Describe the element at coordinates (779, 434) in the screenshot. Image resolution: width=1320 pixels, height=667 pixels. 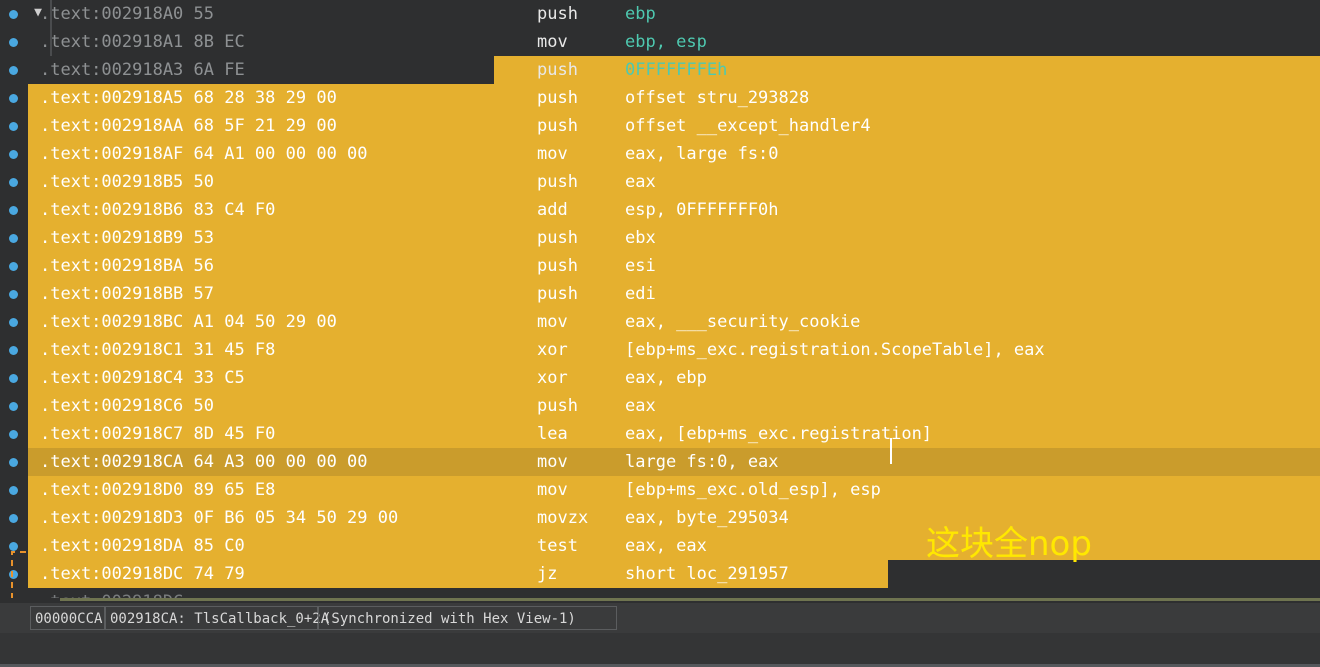
I see `line-operands: eax, [ebp+ms_exc.registration]` at that location.